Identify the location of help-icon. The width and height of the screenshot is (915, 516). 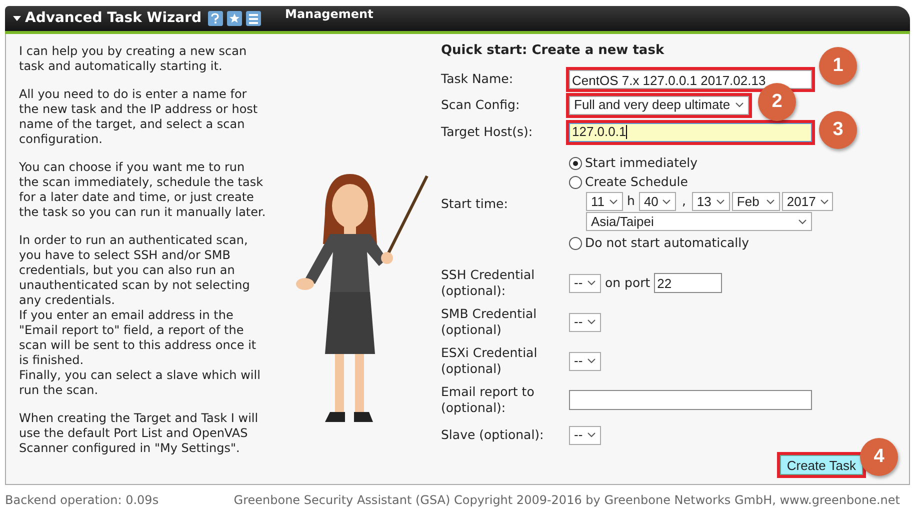
(215, 18).